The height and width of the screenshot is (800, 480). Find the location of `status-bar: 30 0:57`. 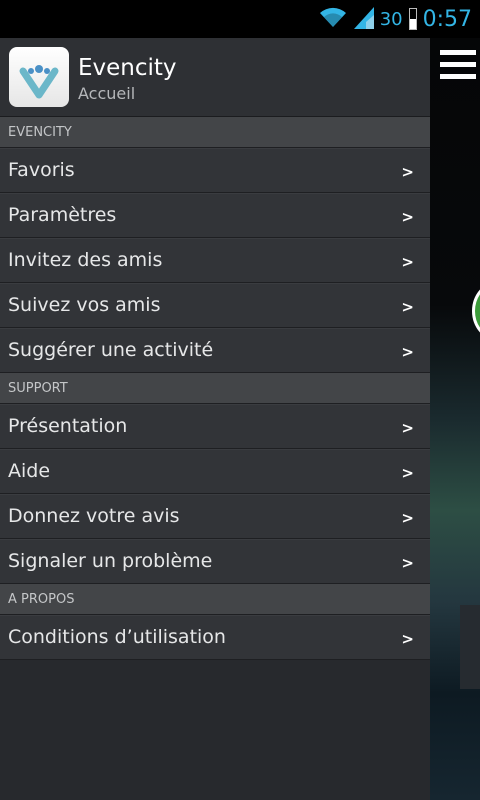

status-bar: 30 0:57 is located at coordinates (240, 19).